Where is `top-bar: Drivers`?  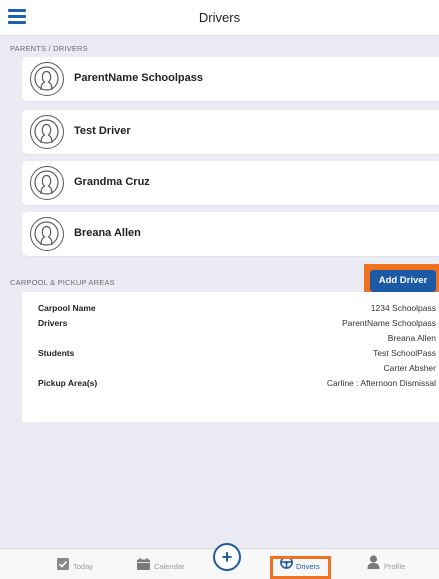 top-bar: Drivers is located at coordinates (219, 18).